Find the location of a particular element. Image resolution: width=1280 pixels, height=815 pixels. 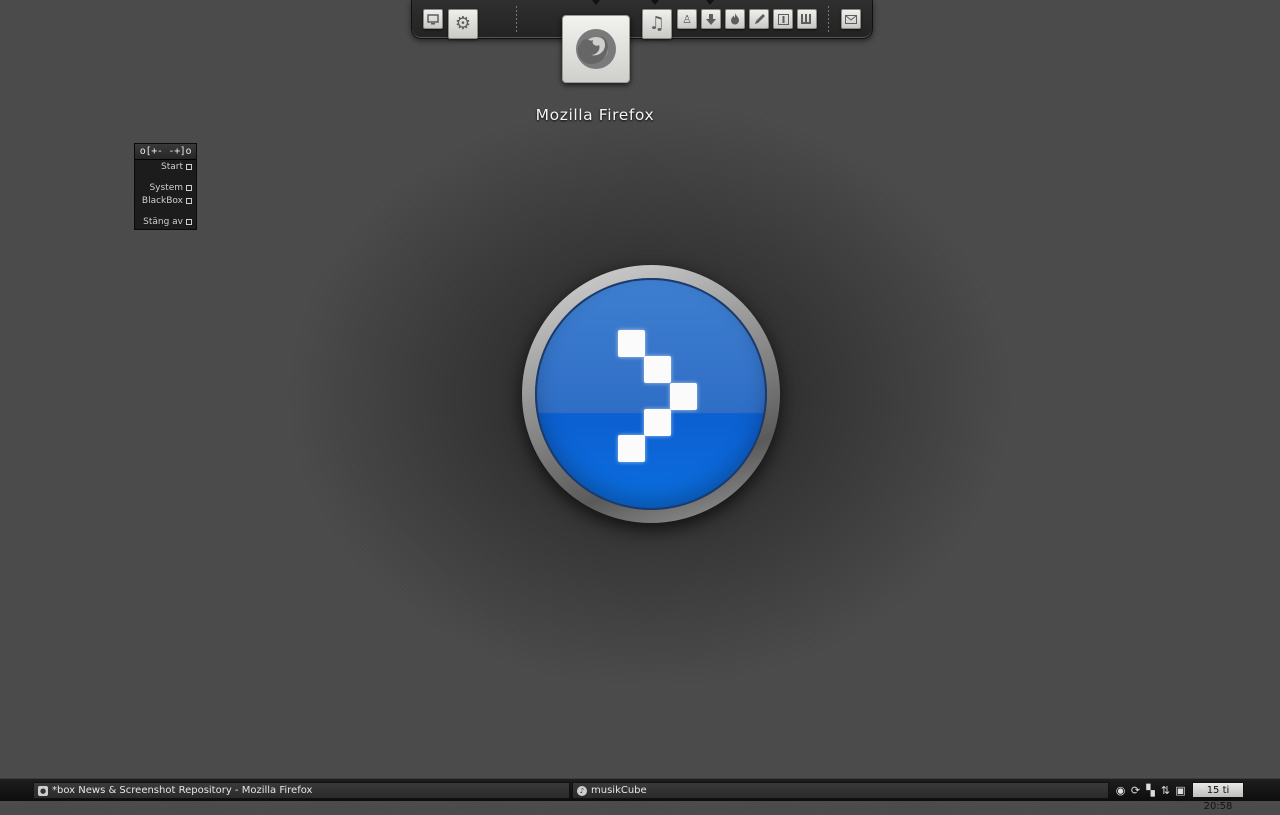

flame-icon is located at coordinates (735, 19).